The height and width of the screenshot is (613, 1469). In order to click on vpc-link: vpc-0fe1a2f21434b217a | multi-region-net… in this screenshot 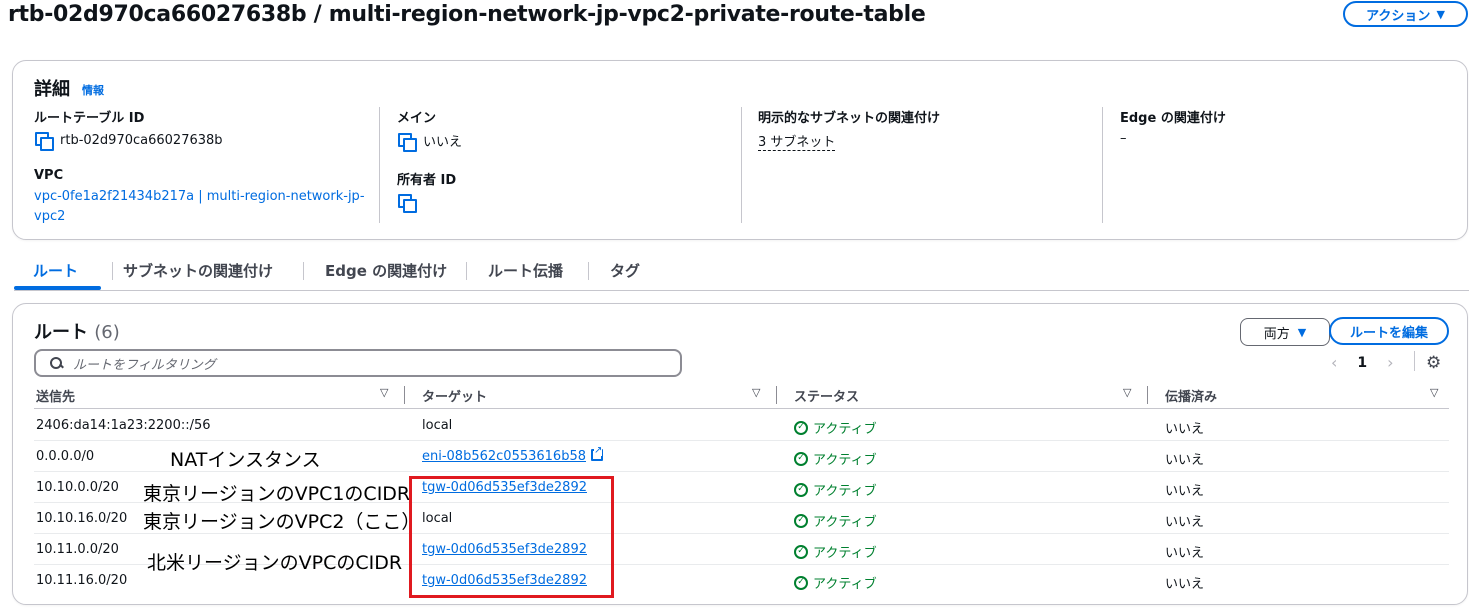, I will do `click(199, 197)`.